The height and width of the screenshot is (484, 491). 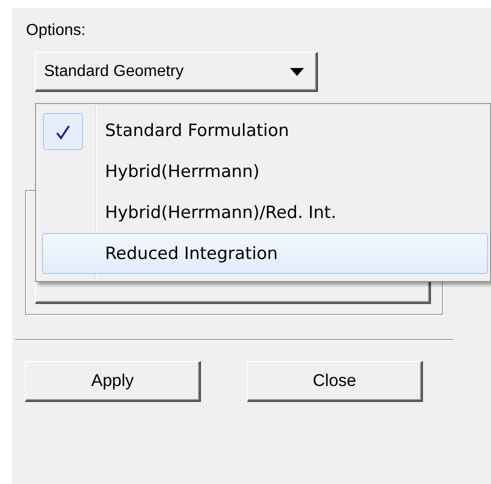 What do you see at coordinates (335, 381) in the screenshot?
I see `close-button: Close` at bounding box center [335, 381].